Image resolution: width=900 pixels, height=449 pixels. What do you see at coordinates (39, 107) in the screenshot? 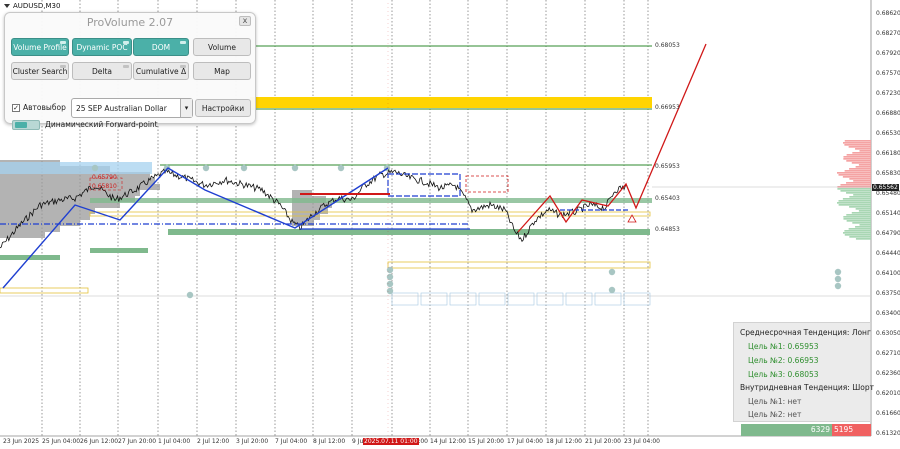
I see `auto-select-checkbox: ✓ Автовыбор` at bounding box center [39, 107].